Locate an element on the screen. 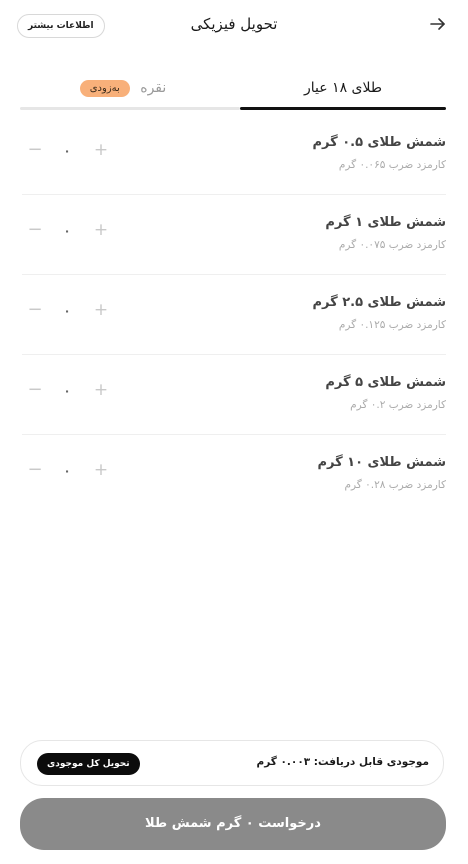 The image size is (468, 864). available-balance: موجودی قابل دریافت: ۰.۰۰۳ گرم is located at coordinates (342, 762).